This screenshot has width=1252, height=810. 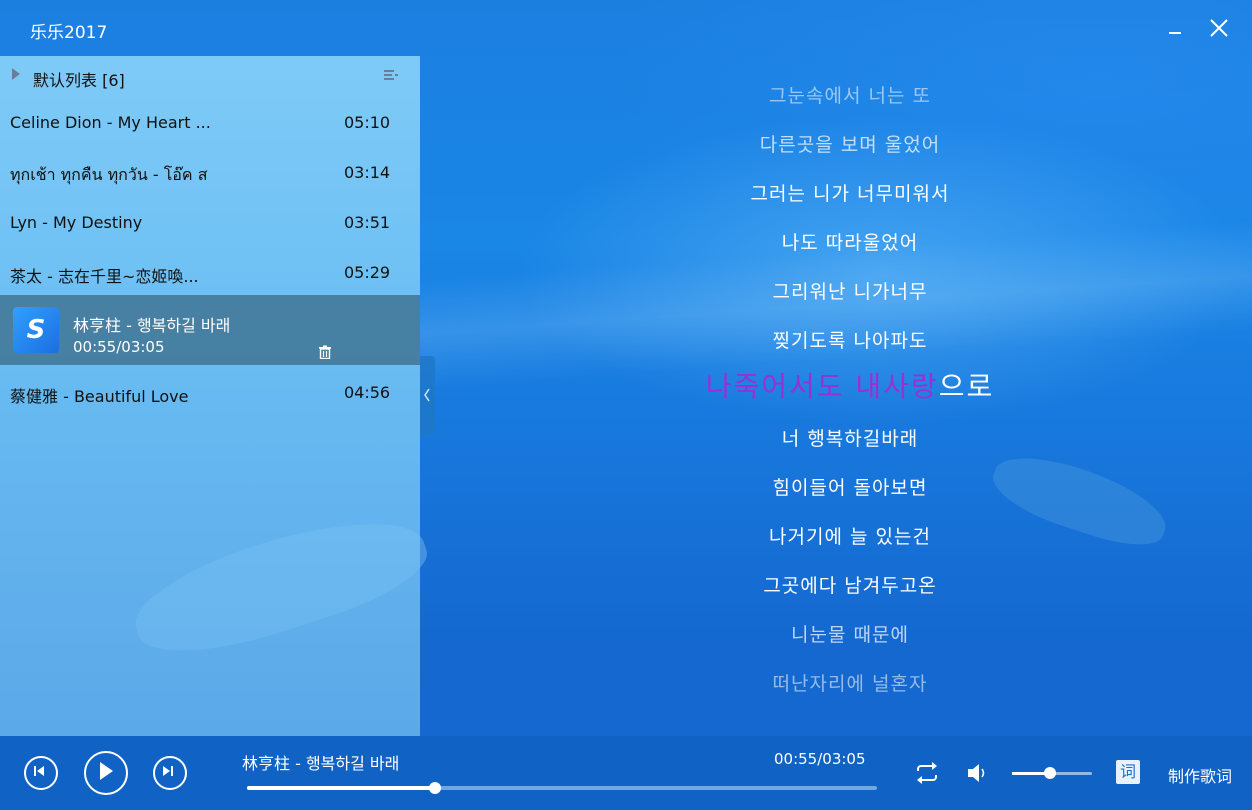 What do you see at coordinates (79, 80) in the screenshot?
I see `playlist-title: 默认列表 [6]` at bounding box center [79, 80].